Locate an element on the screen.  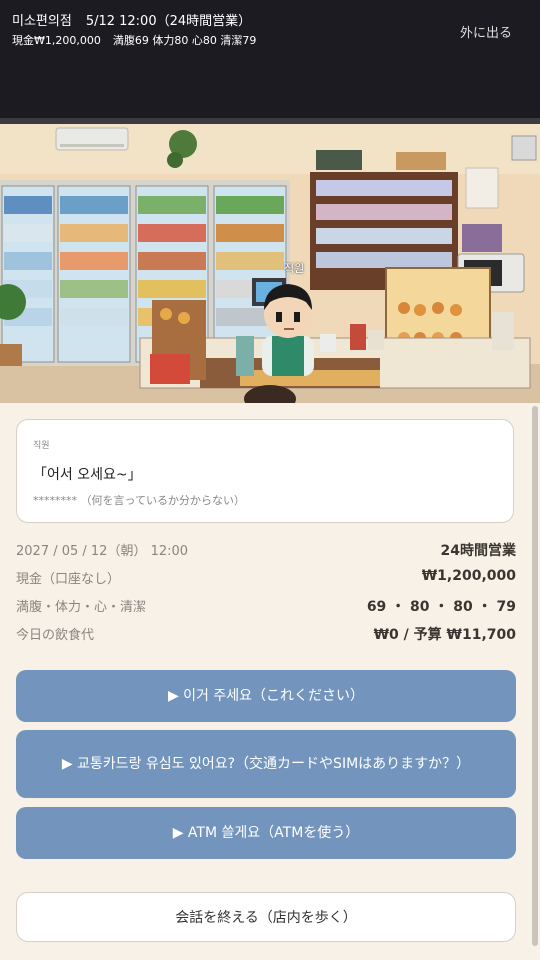
hours-value: 24時間営業 is located at coordinates (478, 551).